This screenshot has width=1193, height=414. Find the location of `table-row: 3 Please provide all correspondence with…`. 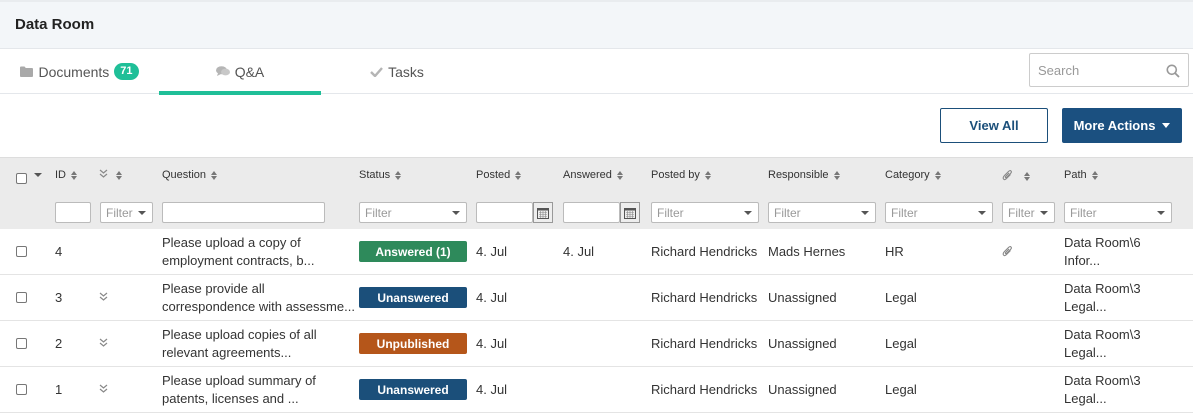

table-row: 3 Please provide all correspondence with… is located at coordinates (596, 298).